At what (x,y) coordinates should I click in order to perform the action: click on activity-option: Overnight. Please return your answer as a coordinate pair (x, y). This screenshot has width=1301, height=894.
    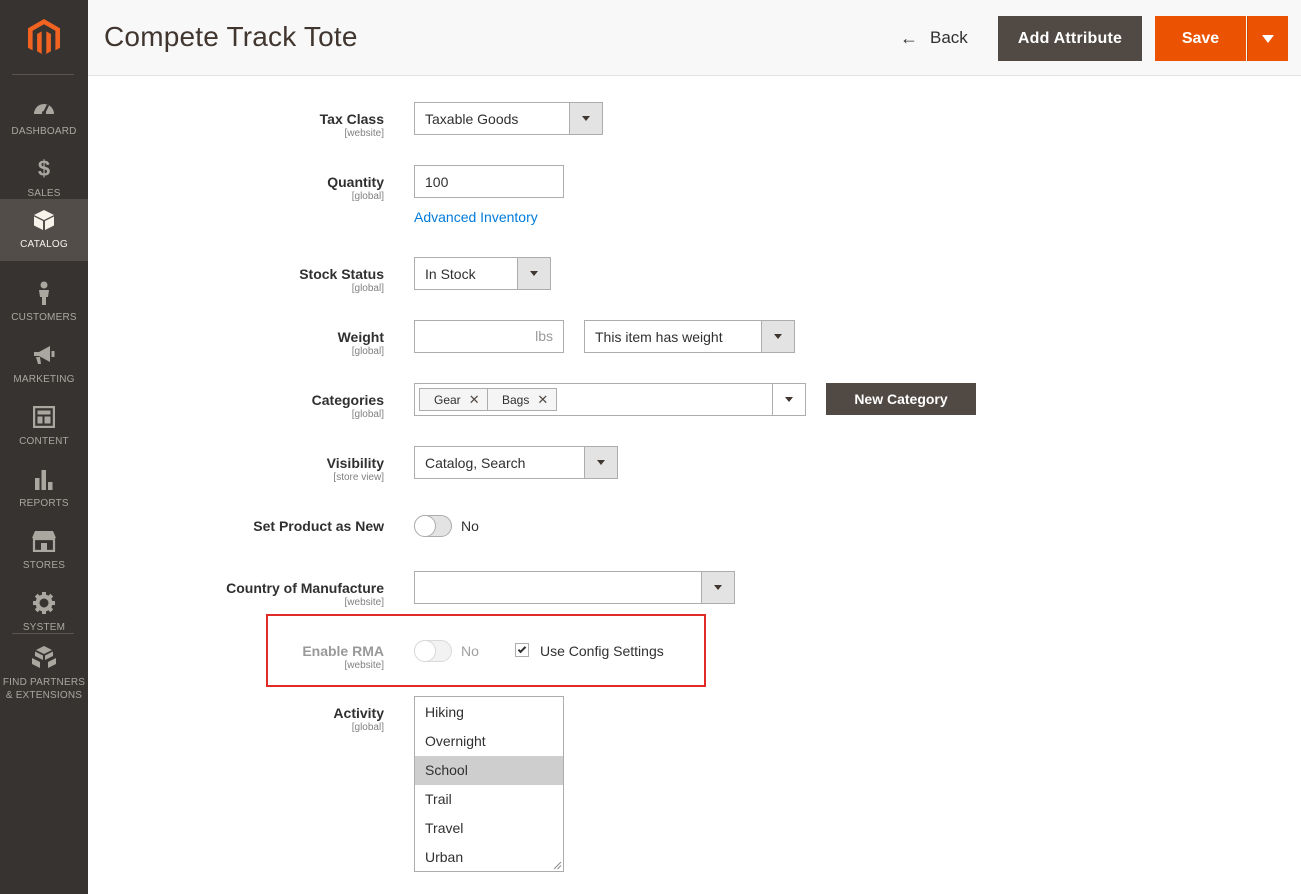
    Looking at the image, I should click on (489, 741).